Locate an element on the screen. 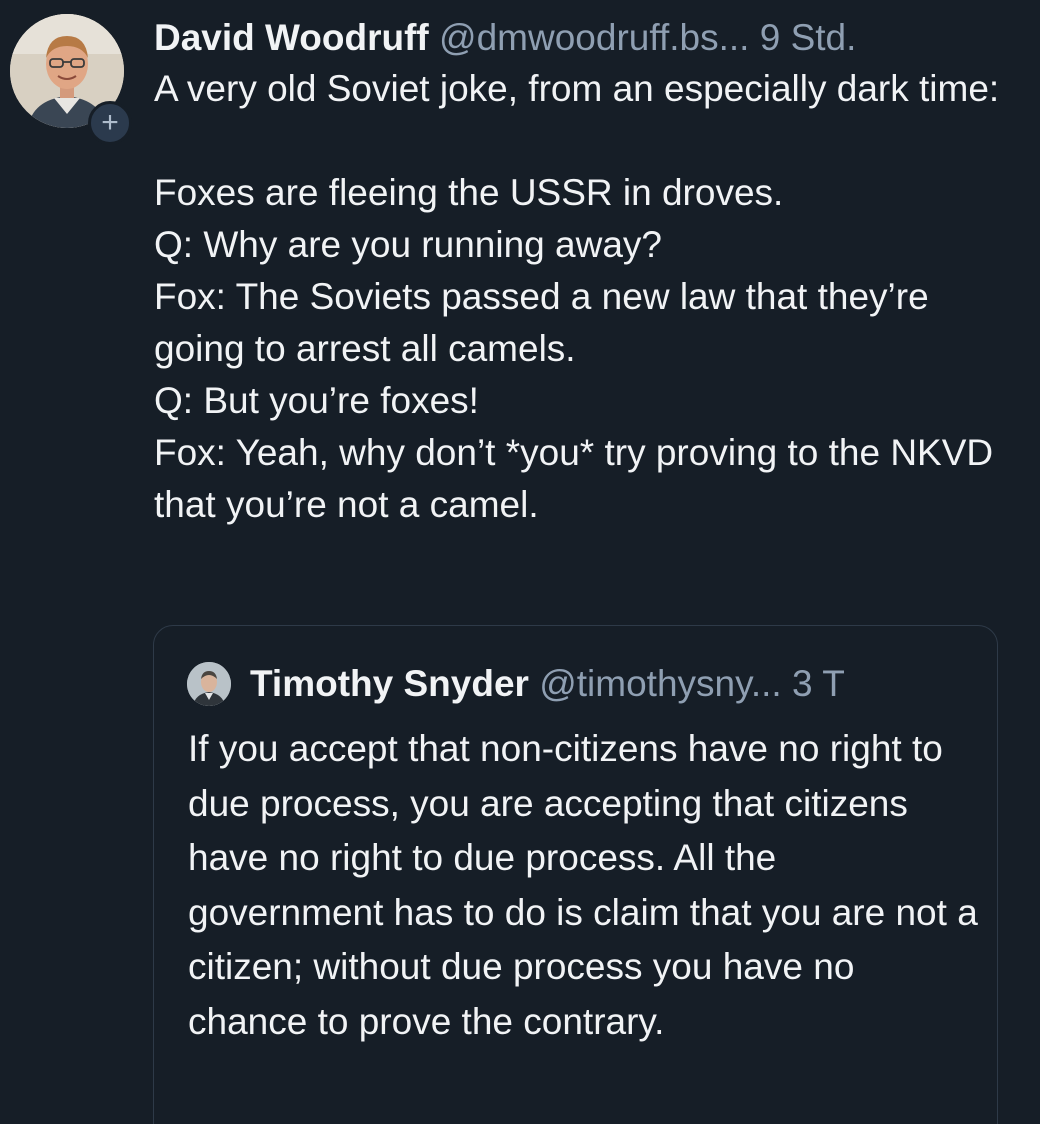 The height and width of the screenshot is (1124, 1040). plus-icon: + is located at coordinates (110, 122).